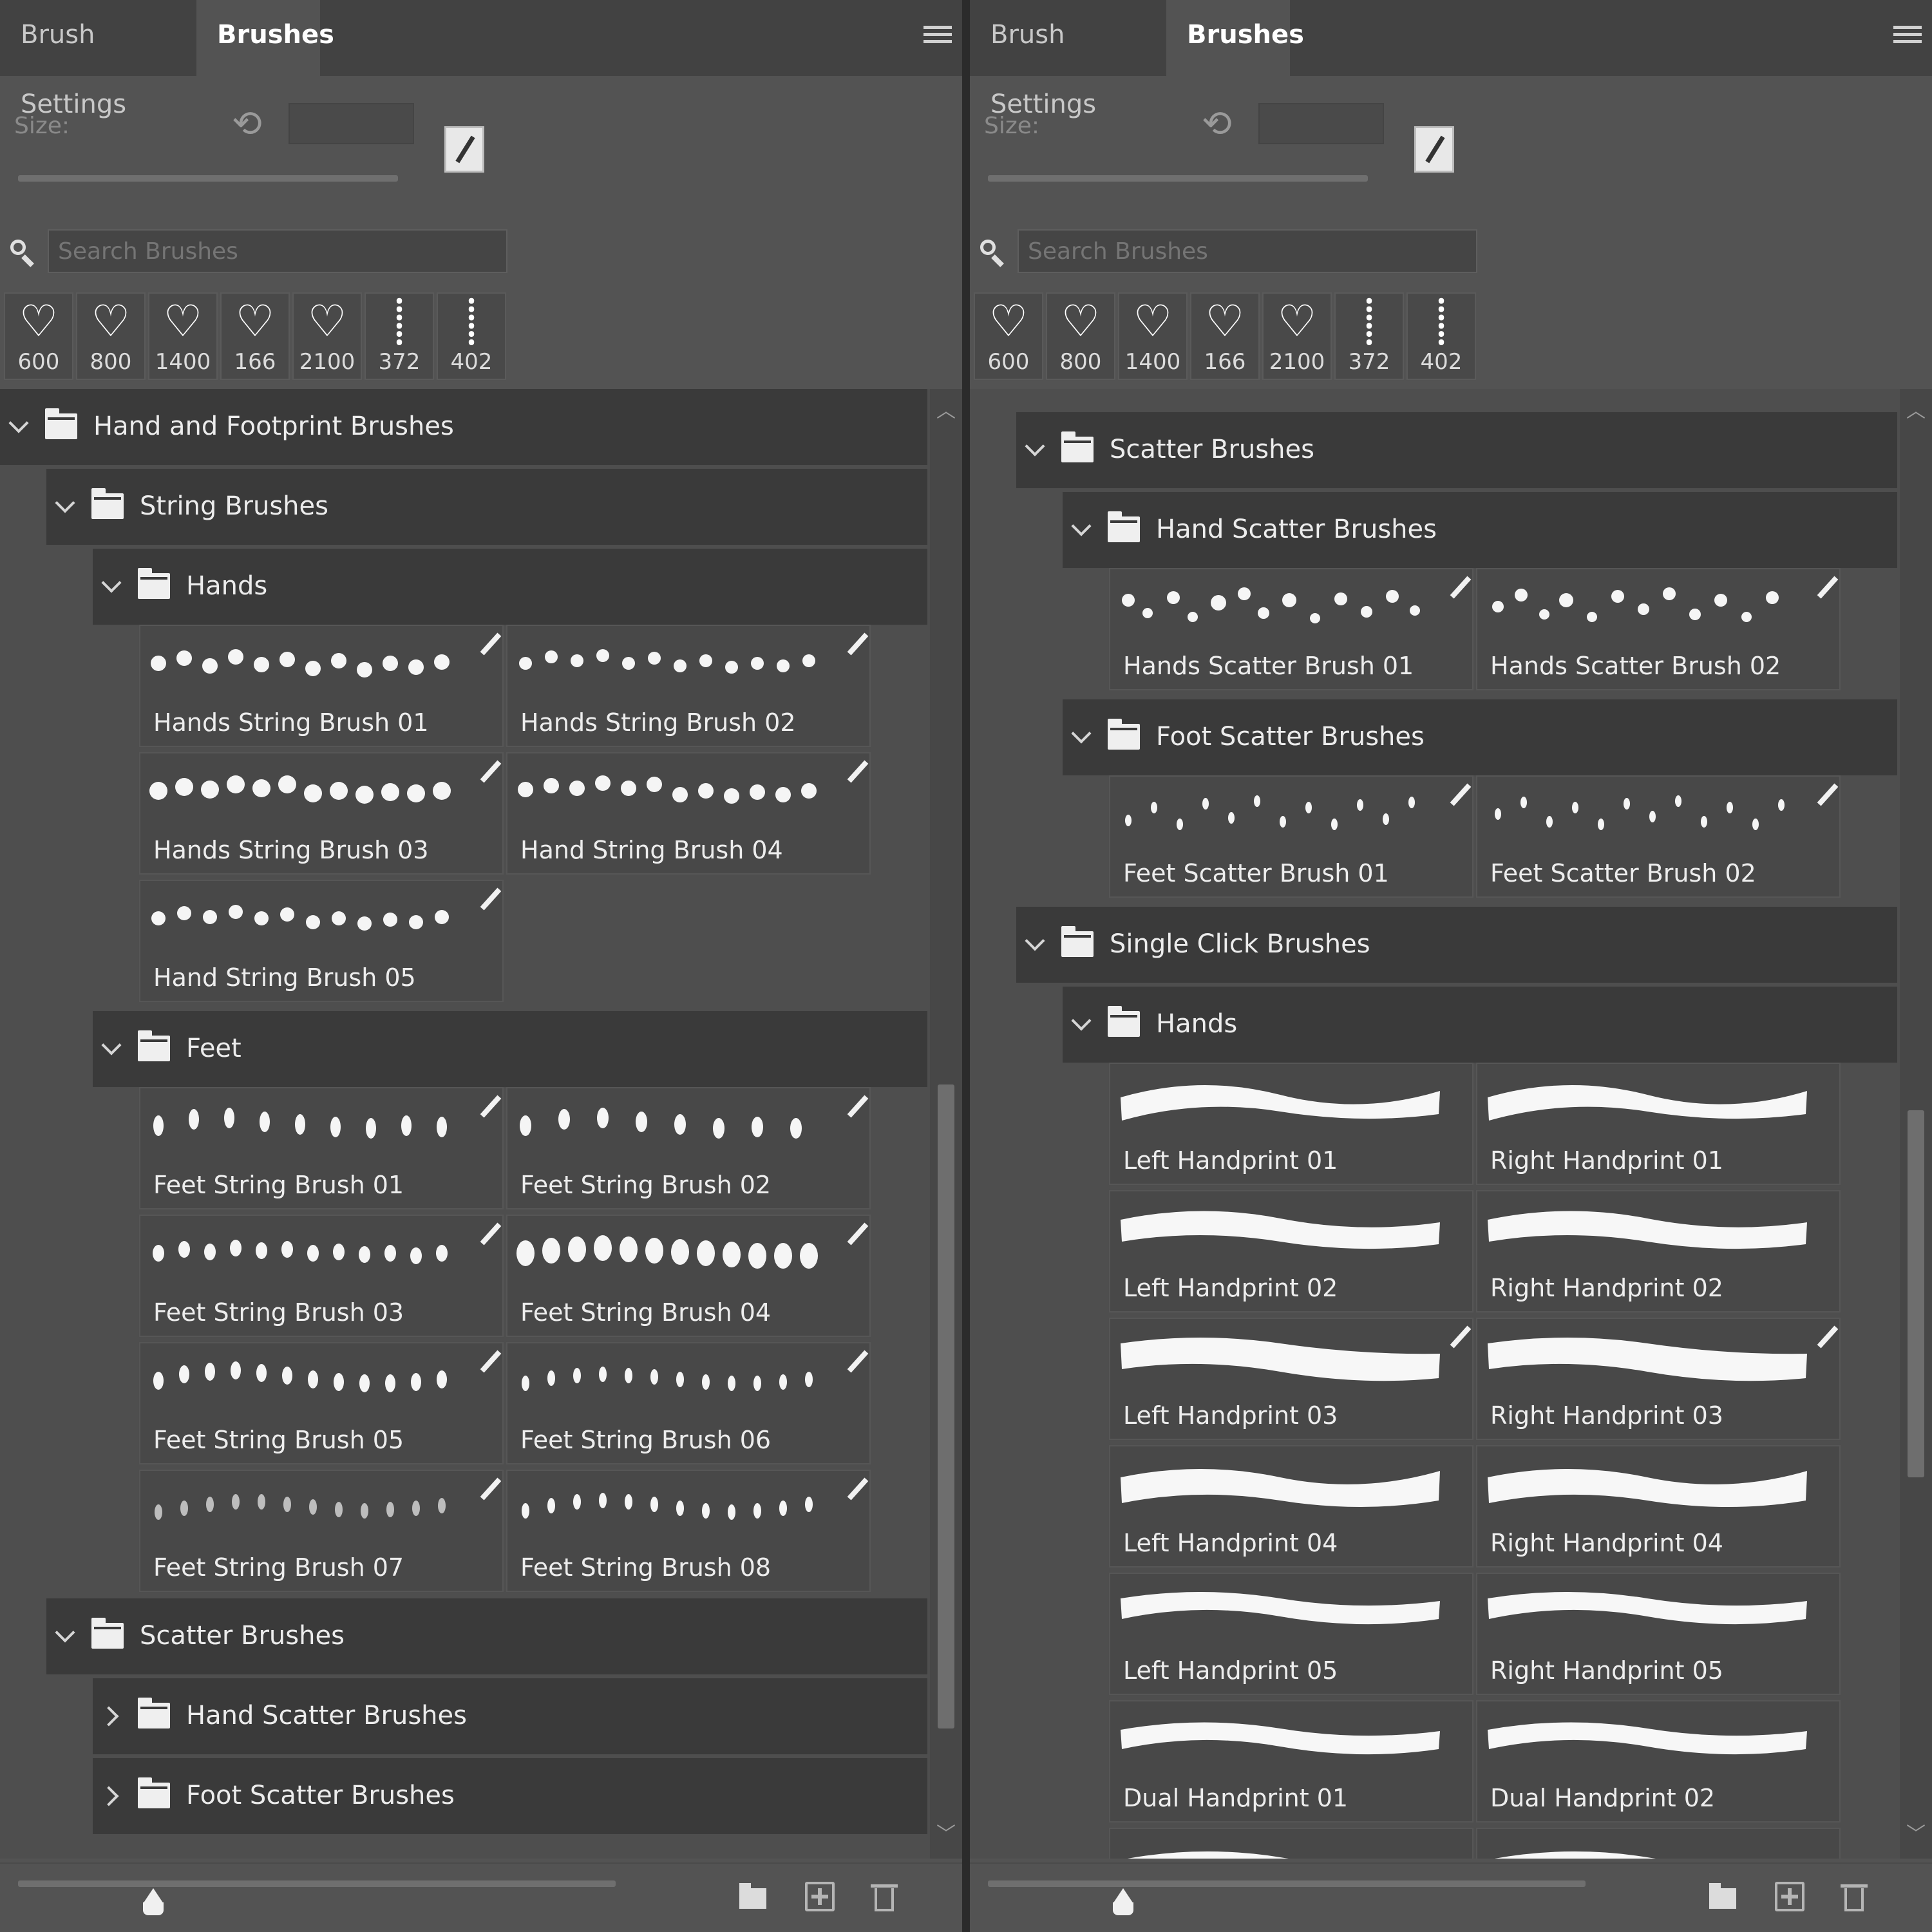 The width and height of the screenshot is (1932, 1932). I want to click on recent-brush: ♡ 166, so click(255, 336).